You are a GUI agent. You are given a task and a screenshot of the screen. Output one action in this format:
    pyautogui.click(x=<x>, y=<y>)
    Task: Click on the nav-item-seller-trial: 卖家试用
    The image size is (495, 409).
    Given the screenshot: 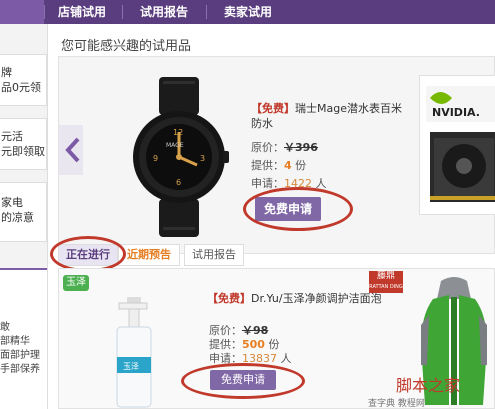 What is the action you would take?
    pyautogui.click(x=248, y=12)
    